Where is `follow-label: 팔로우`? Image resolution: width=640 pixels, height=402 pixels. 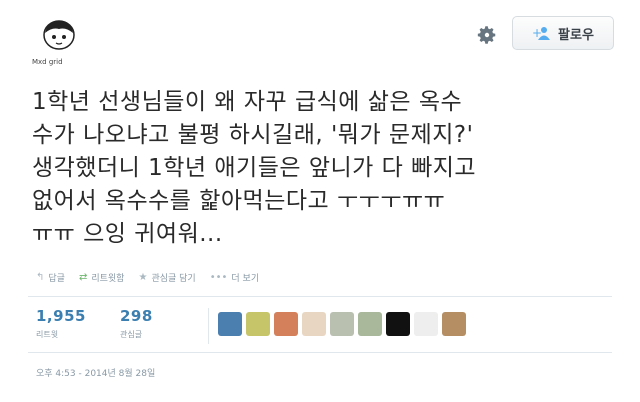 follow-label: 팔로우 is located at coordinates (576, 35).